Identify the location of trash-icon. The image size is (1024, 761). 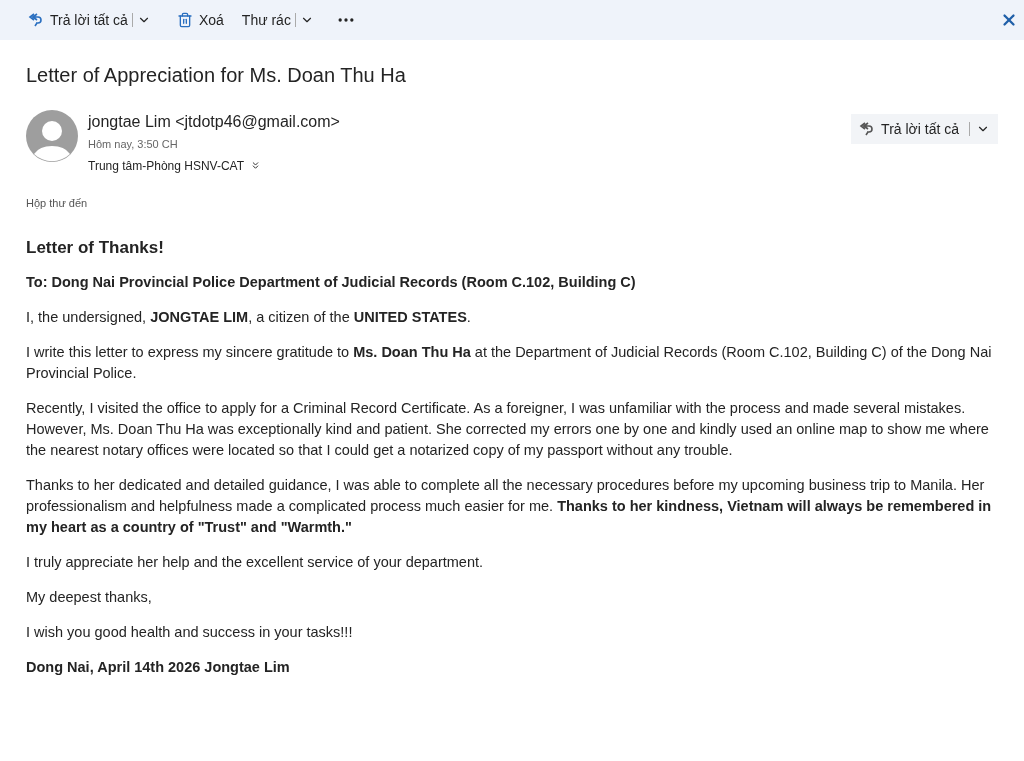
(184, 20).